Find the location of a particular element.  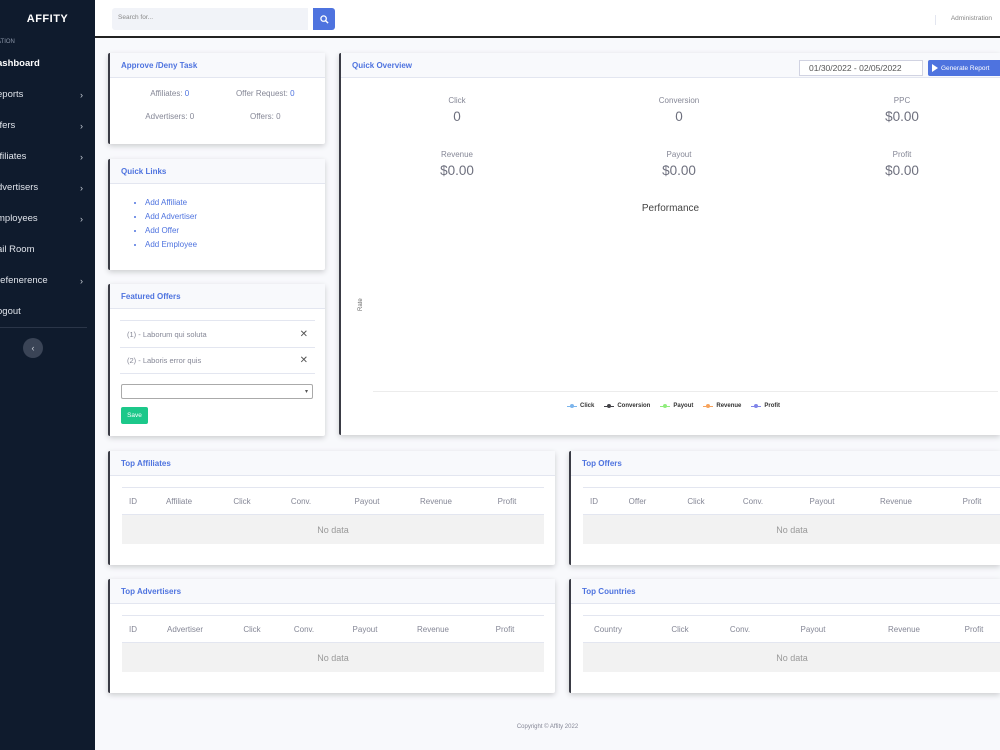

legend-item-profit: Profit is located at coordinates (765, 406).